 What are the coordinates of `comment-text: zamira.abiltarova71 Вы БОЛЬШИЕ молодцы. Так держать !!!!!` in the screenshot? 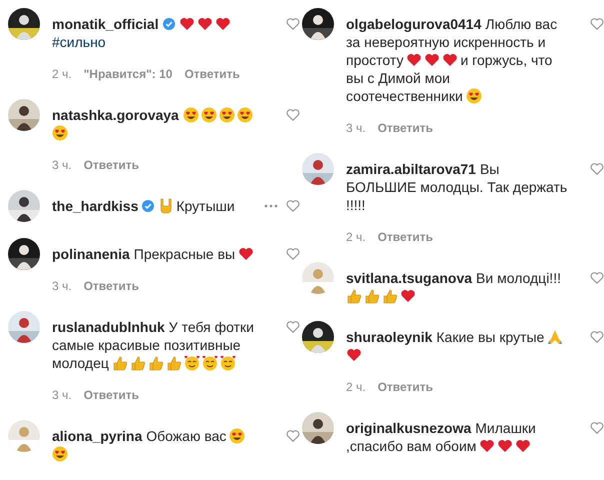 It's located at (457, 187).